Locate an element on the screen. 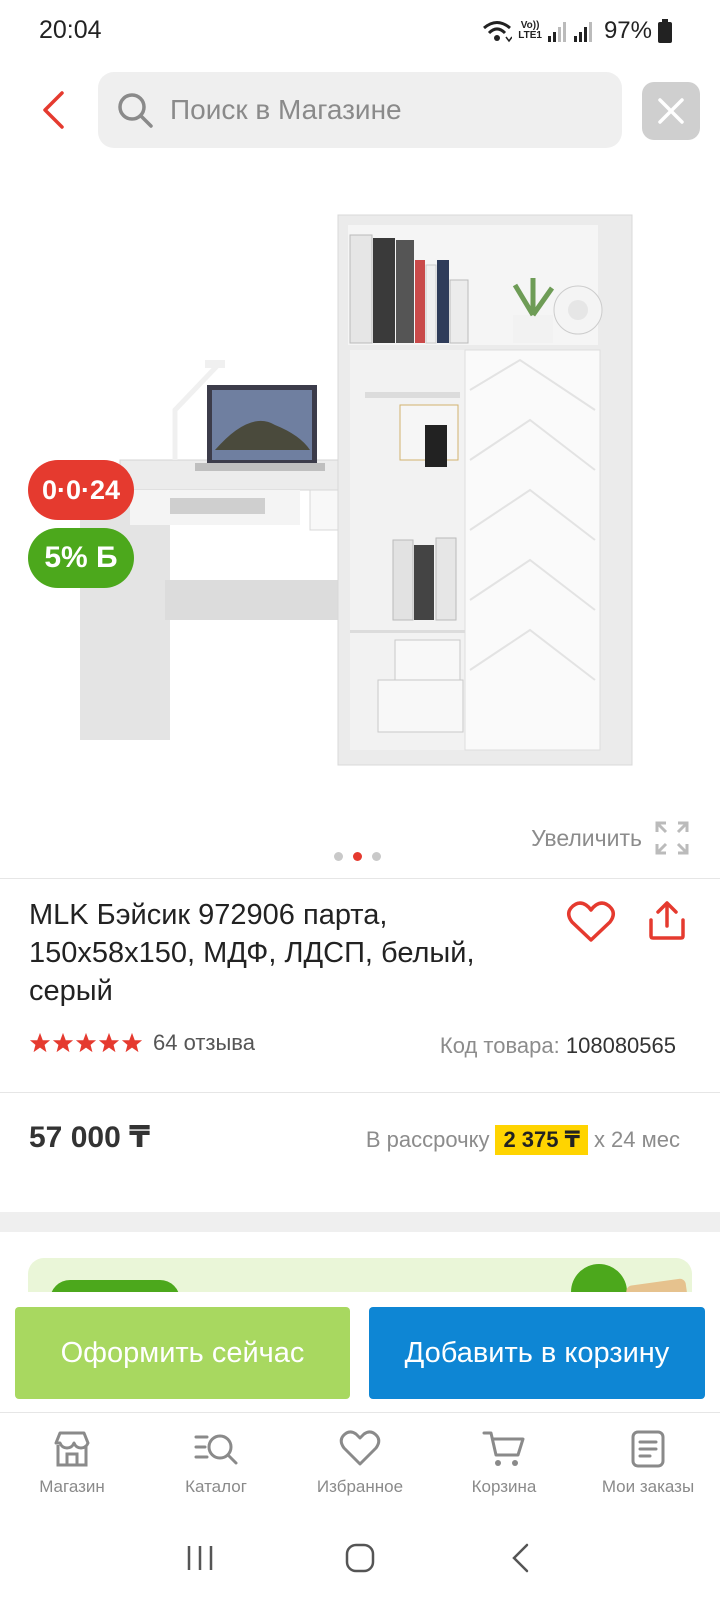  sku-label: Код товара: is located at coordinates (499, 1045).